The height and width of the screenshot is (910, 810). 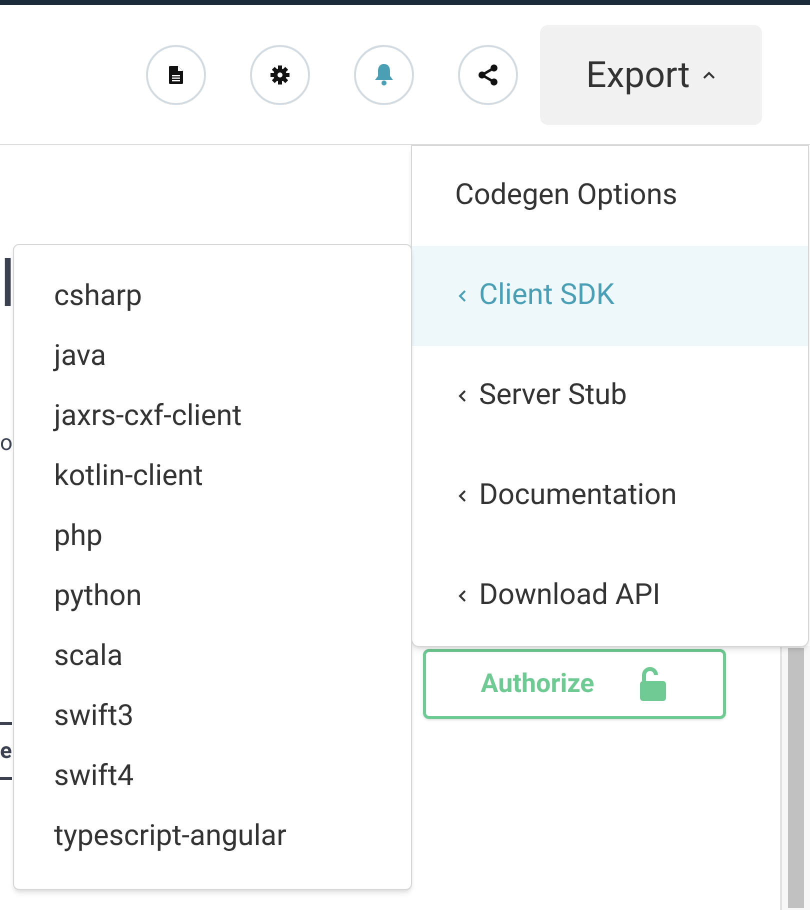 What do you see at coordinates (610, 596) in the screenshot?
I see `menu-item: Download API` at bounding box center [610, 596].